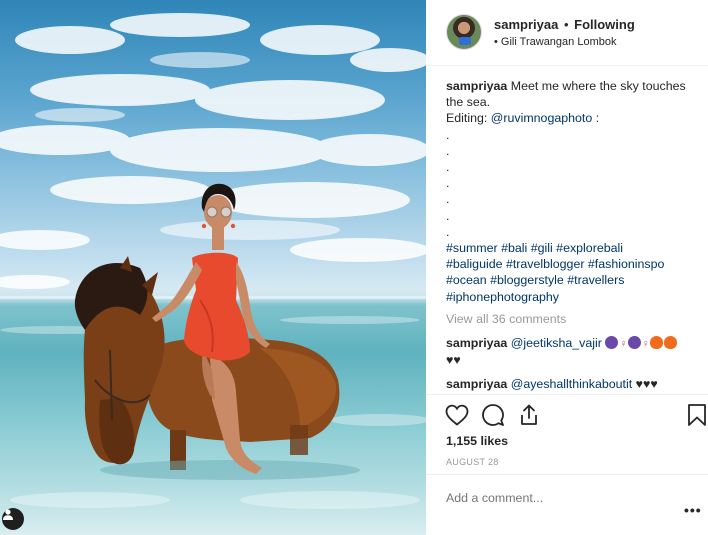  What do you see at coordinates (477, 441) in the screenshot?
I see `likes-count: 1,155 likes` at bounding box center [477, 441].